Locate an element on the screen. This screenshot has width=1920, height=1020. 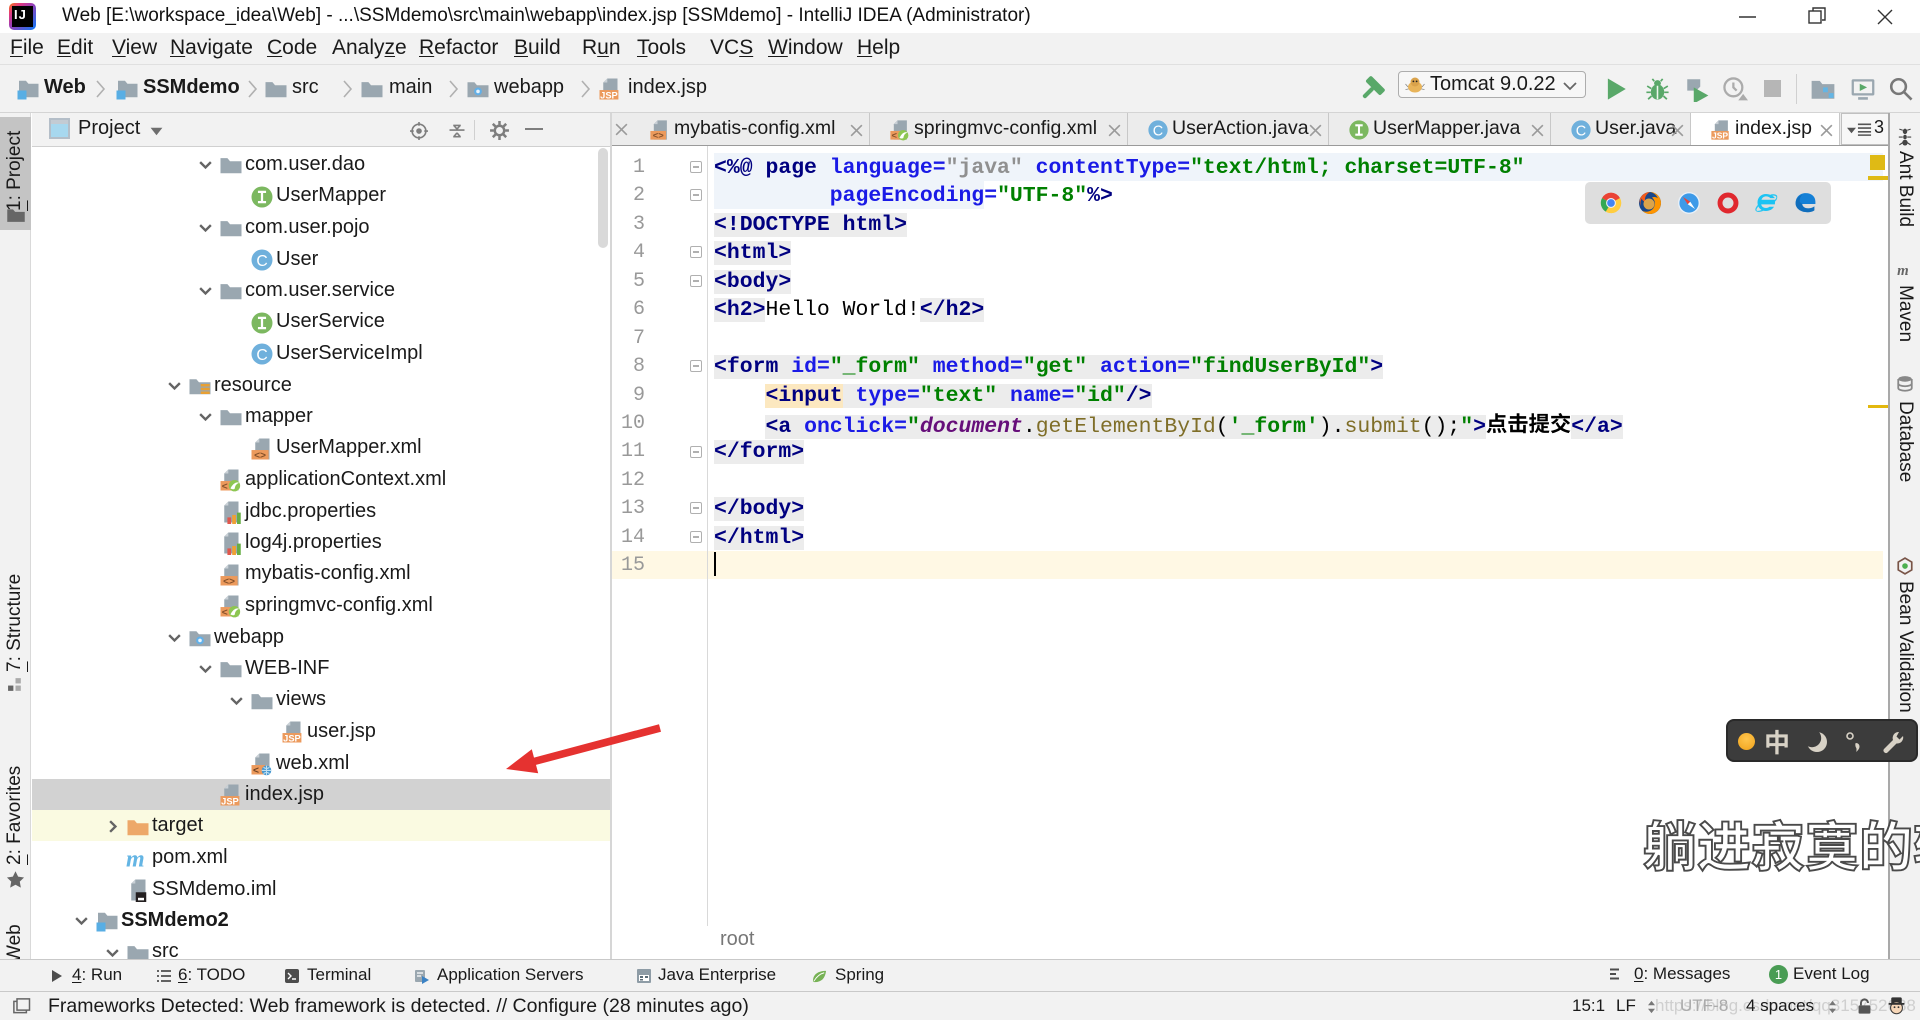
svg-text: m is located at coordinates (1903, 270).